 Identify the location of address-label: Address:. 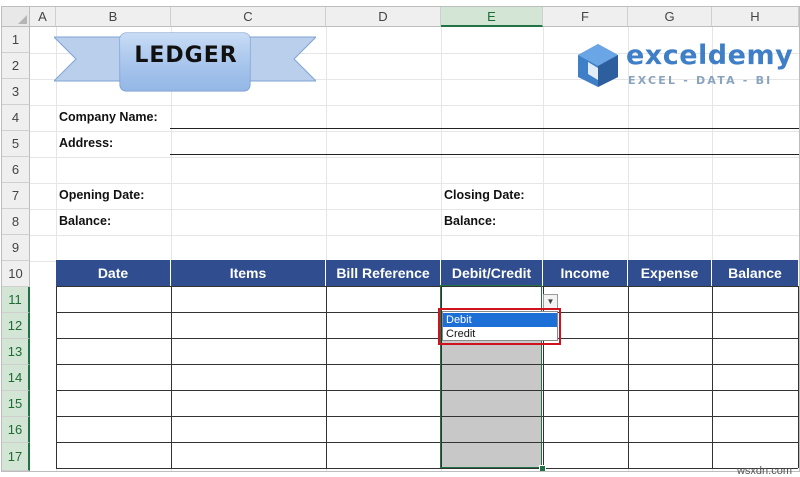
(86, 143).